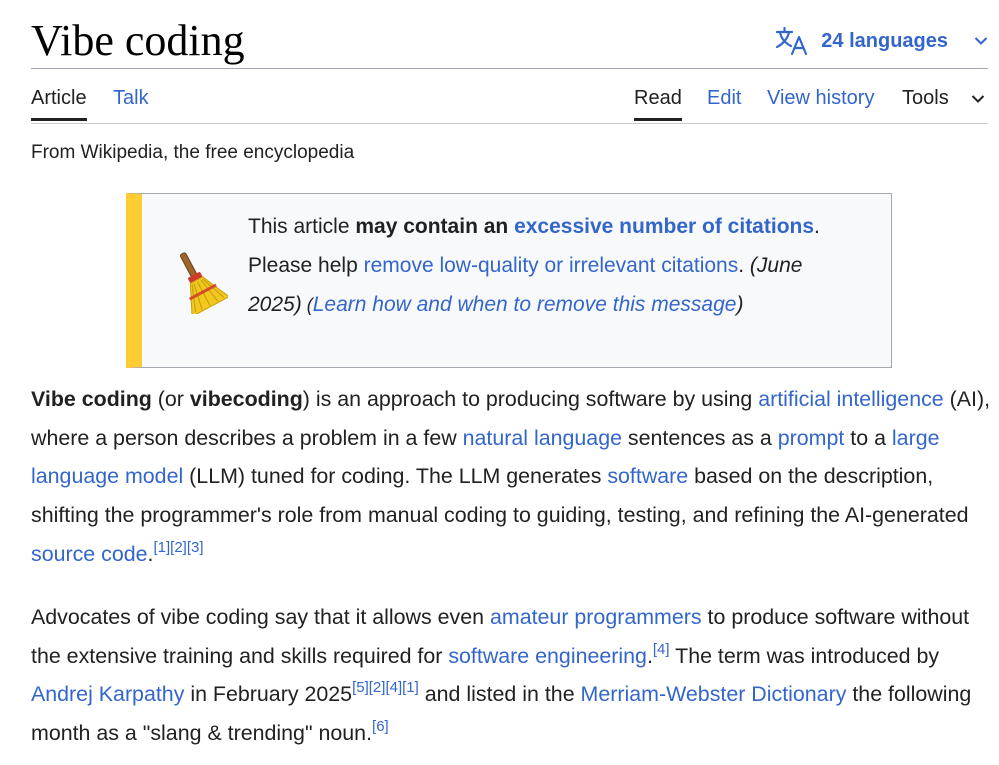 The image size is (999, 765). I want to click on link-prompt: prompt, so click(811, 438).